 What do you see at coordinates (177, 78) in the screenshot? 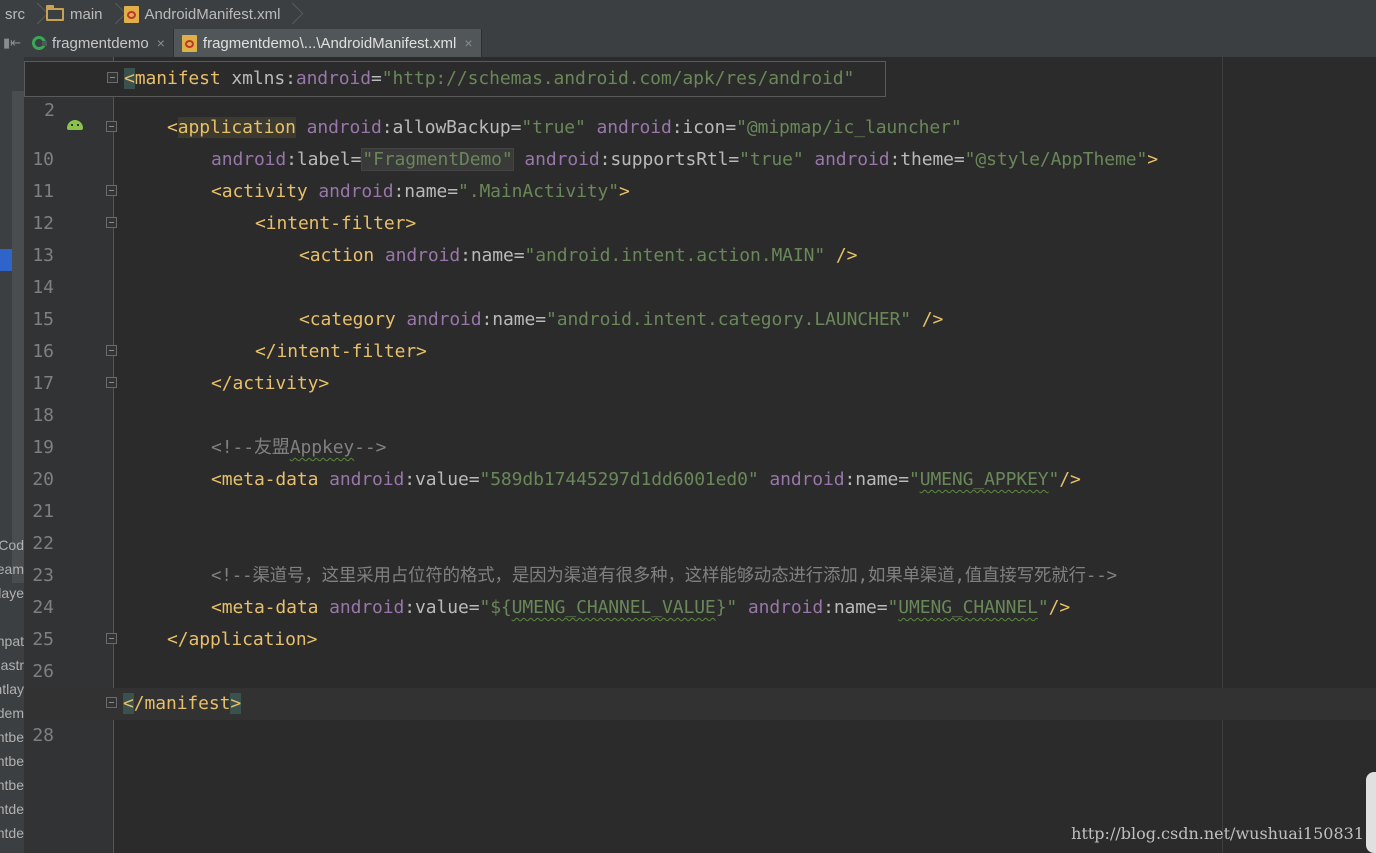
I see `code-token: manifest` at bounding box center [177, 78].